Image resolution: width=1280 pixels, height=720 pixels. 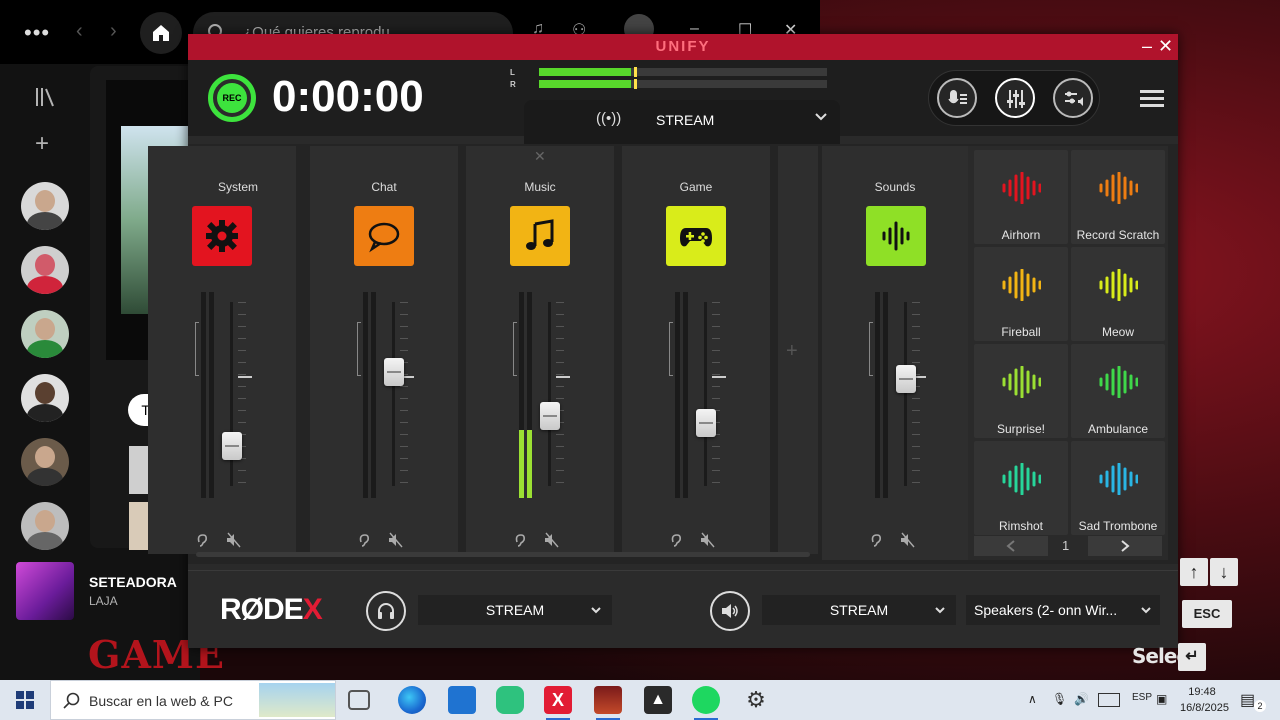 What do you see at coordinates (756, 700) in the screenshot?
I see `settings-gear-icon: ⚙` at bounding box center [756, 700].